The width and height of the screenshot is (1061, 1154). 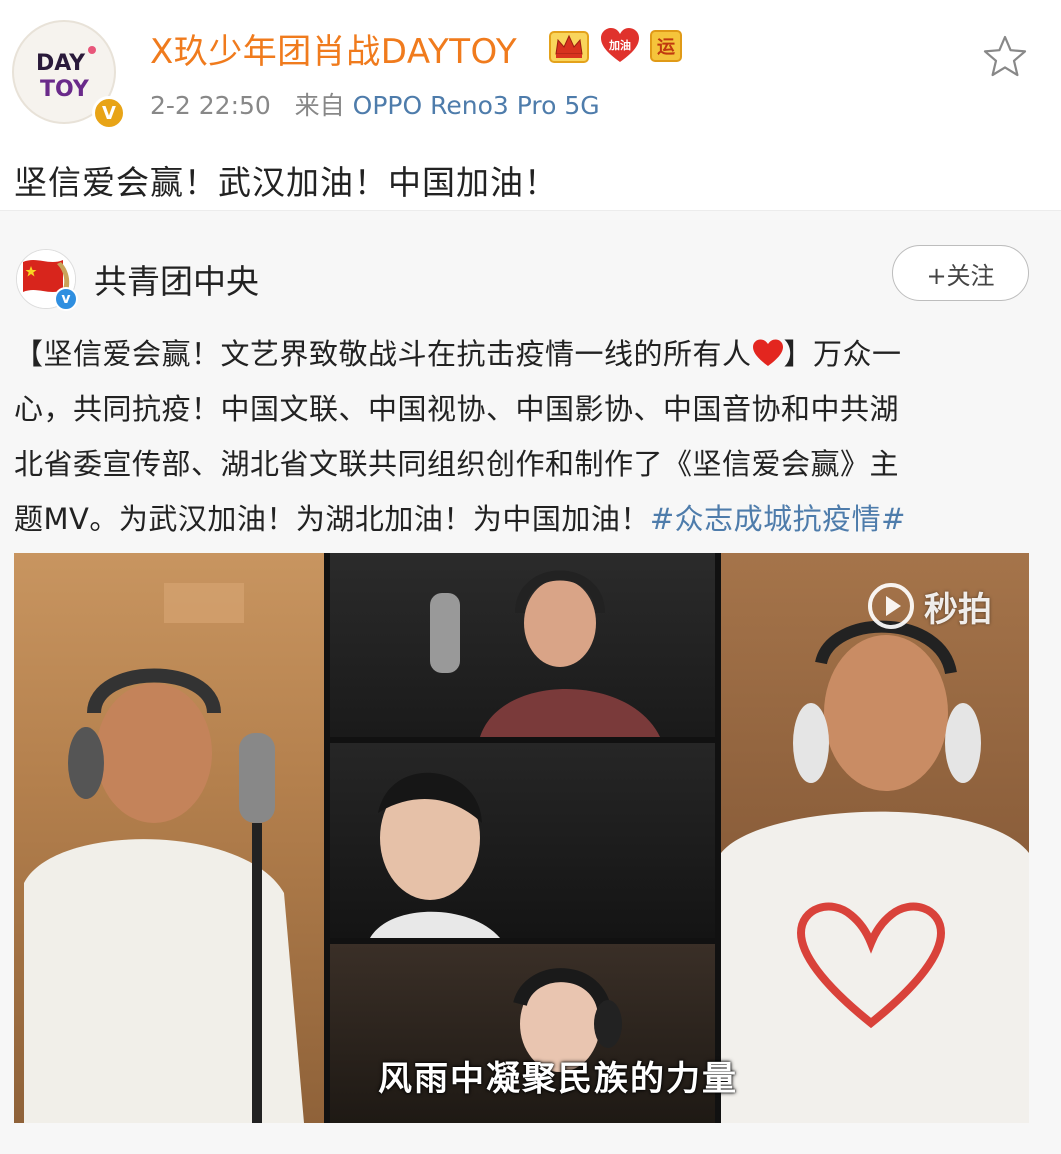 I want to click on repost-line-4: 题MV。为武汉加油！为湖北加油！为中国加油！#众志成城抗疫情#, so click(x=532, y=519).